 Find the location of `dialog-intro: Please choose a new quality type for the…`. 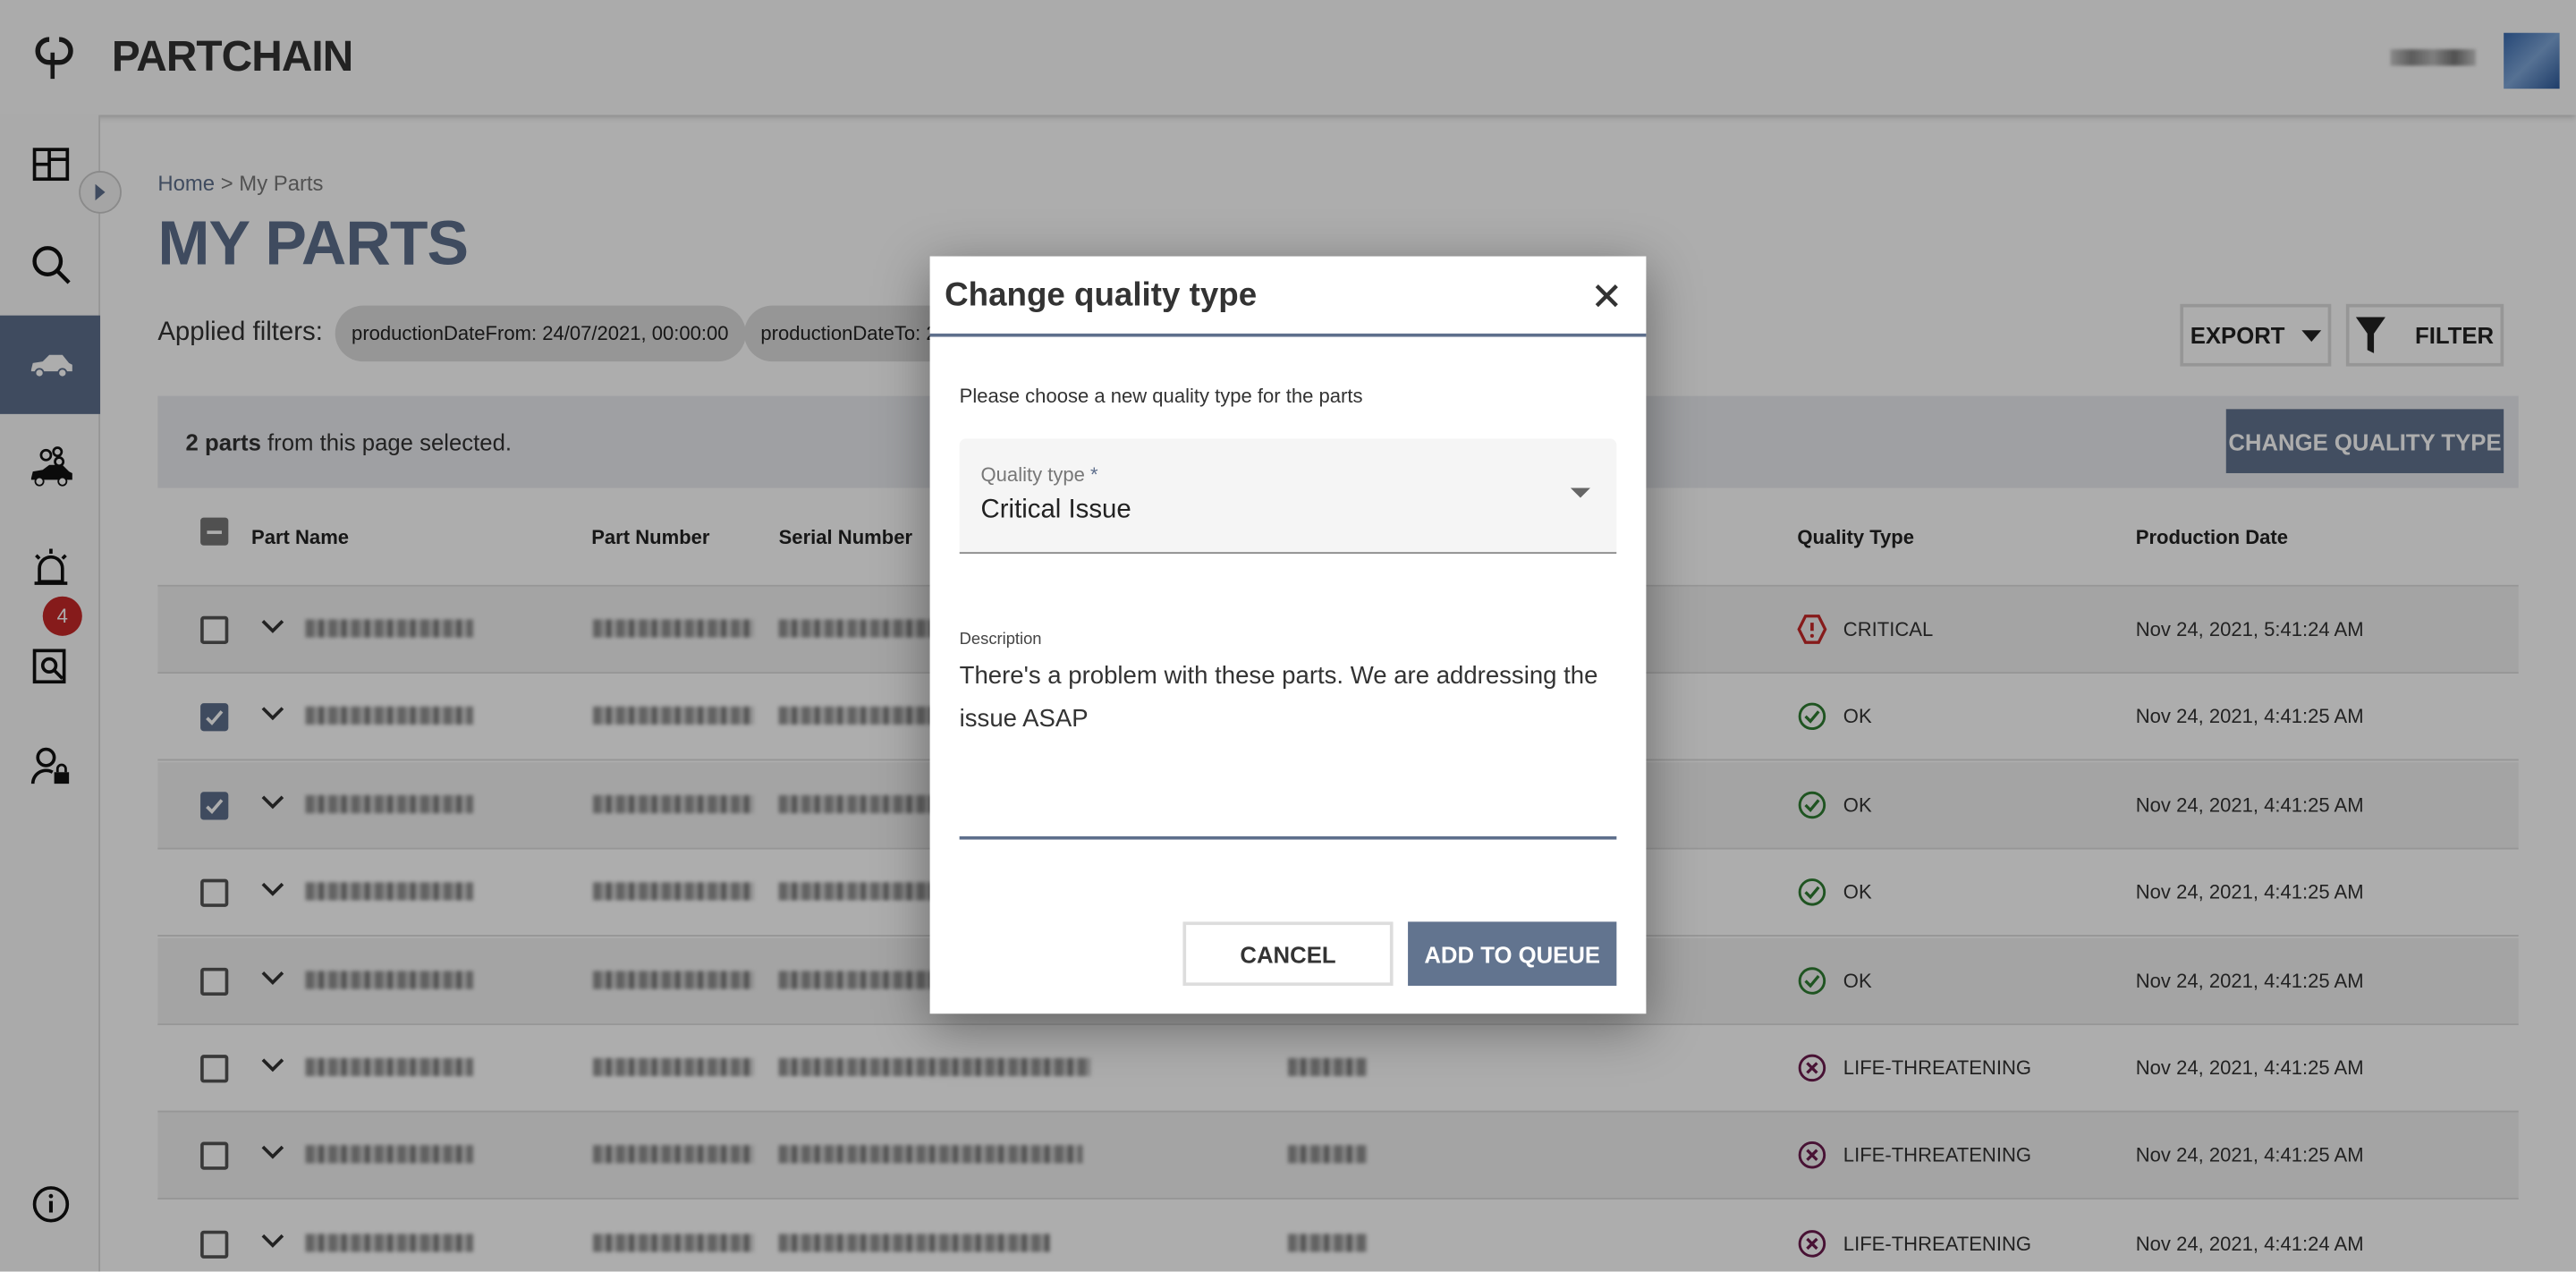

dialog-intro: Please choose a new quality type for the… is located at coordinates (1161, 396).